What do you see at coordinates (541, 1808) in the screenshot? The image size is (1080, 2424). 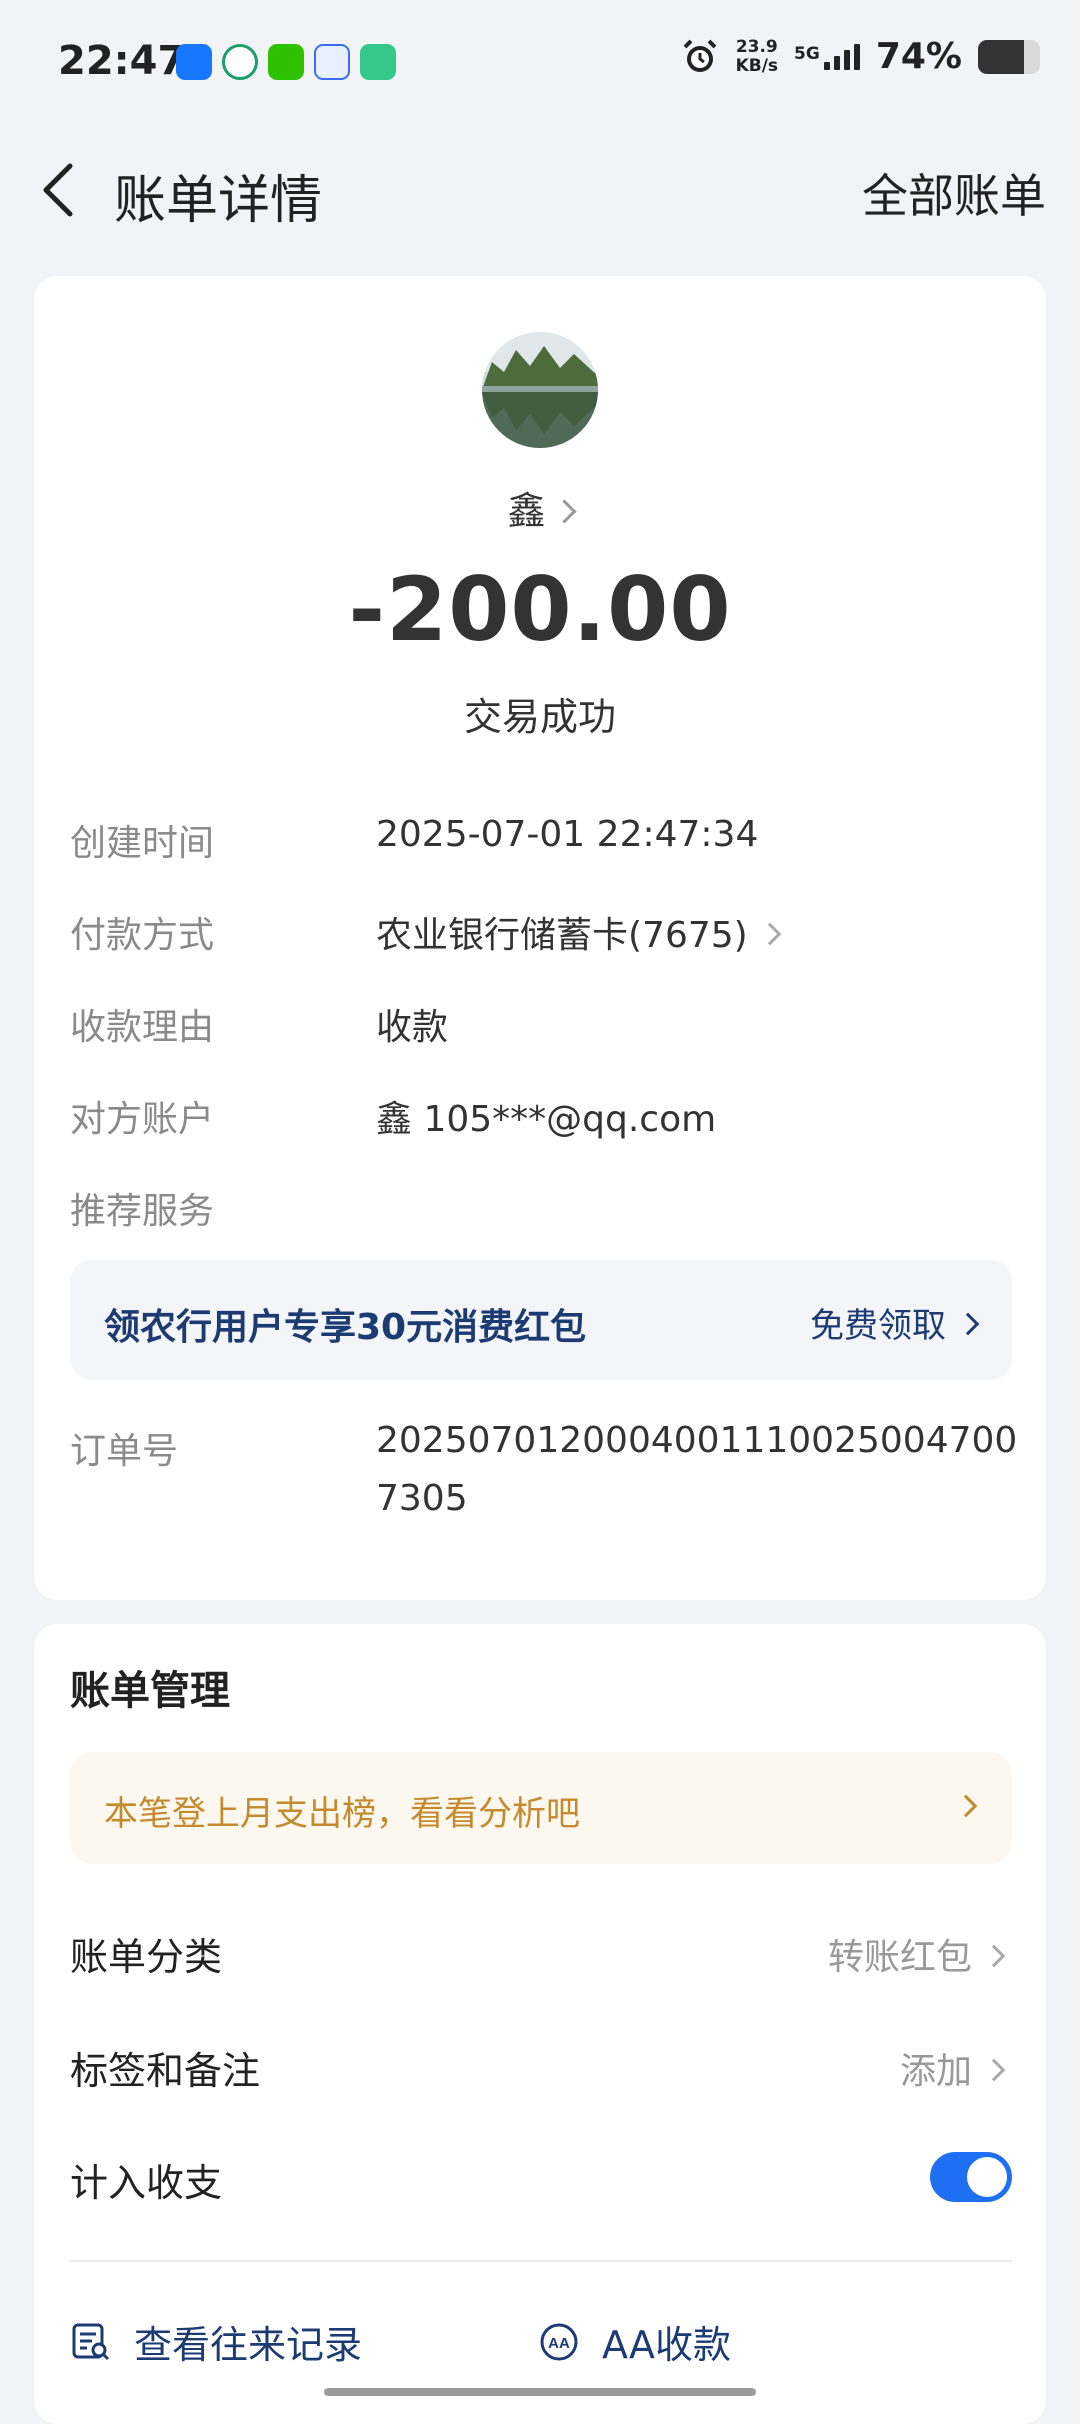 I see `analysis-tip-banner: 本笔登上月支出榜，看看分析吧` at bounding box center [541, 1808].